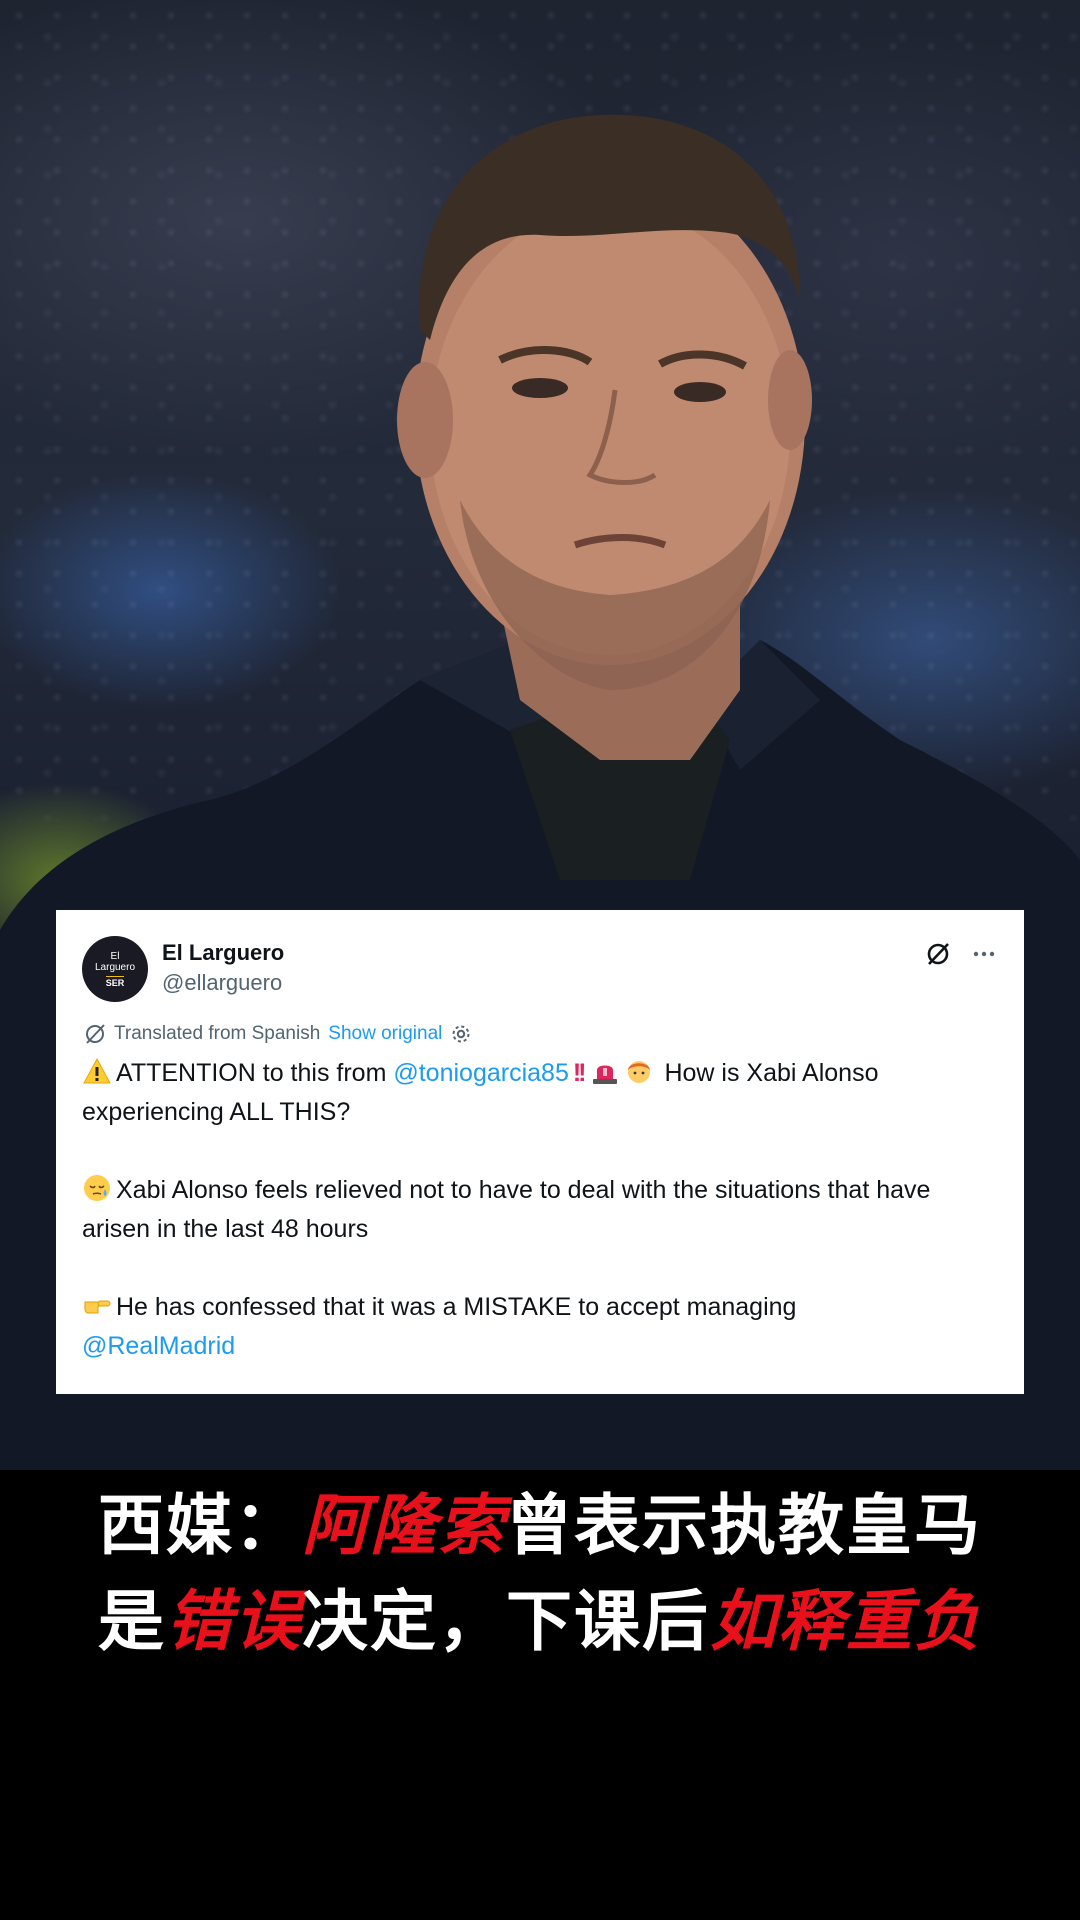 This screenshot has height=1920, width=1080. I want to click on caption-line-1: 西媒：阿隆索曾表示执教皇马, so click(540, 1526).